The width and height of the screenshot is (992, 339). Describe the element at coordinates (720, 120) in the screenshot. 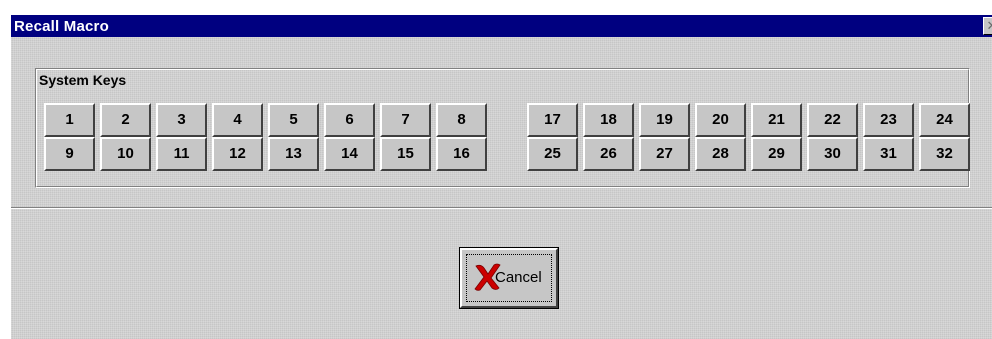

I see `system-key-20: 20` at that location.